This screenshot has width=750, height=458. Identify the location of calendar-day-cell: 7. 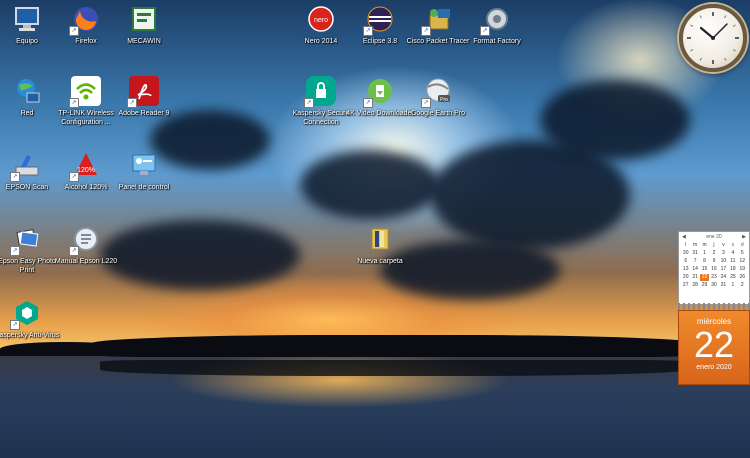
(694, 261).